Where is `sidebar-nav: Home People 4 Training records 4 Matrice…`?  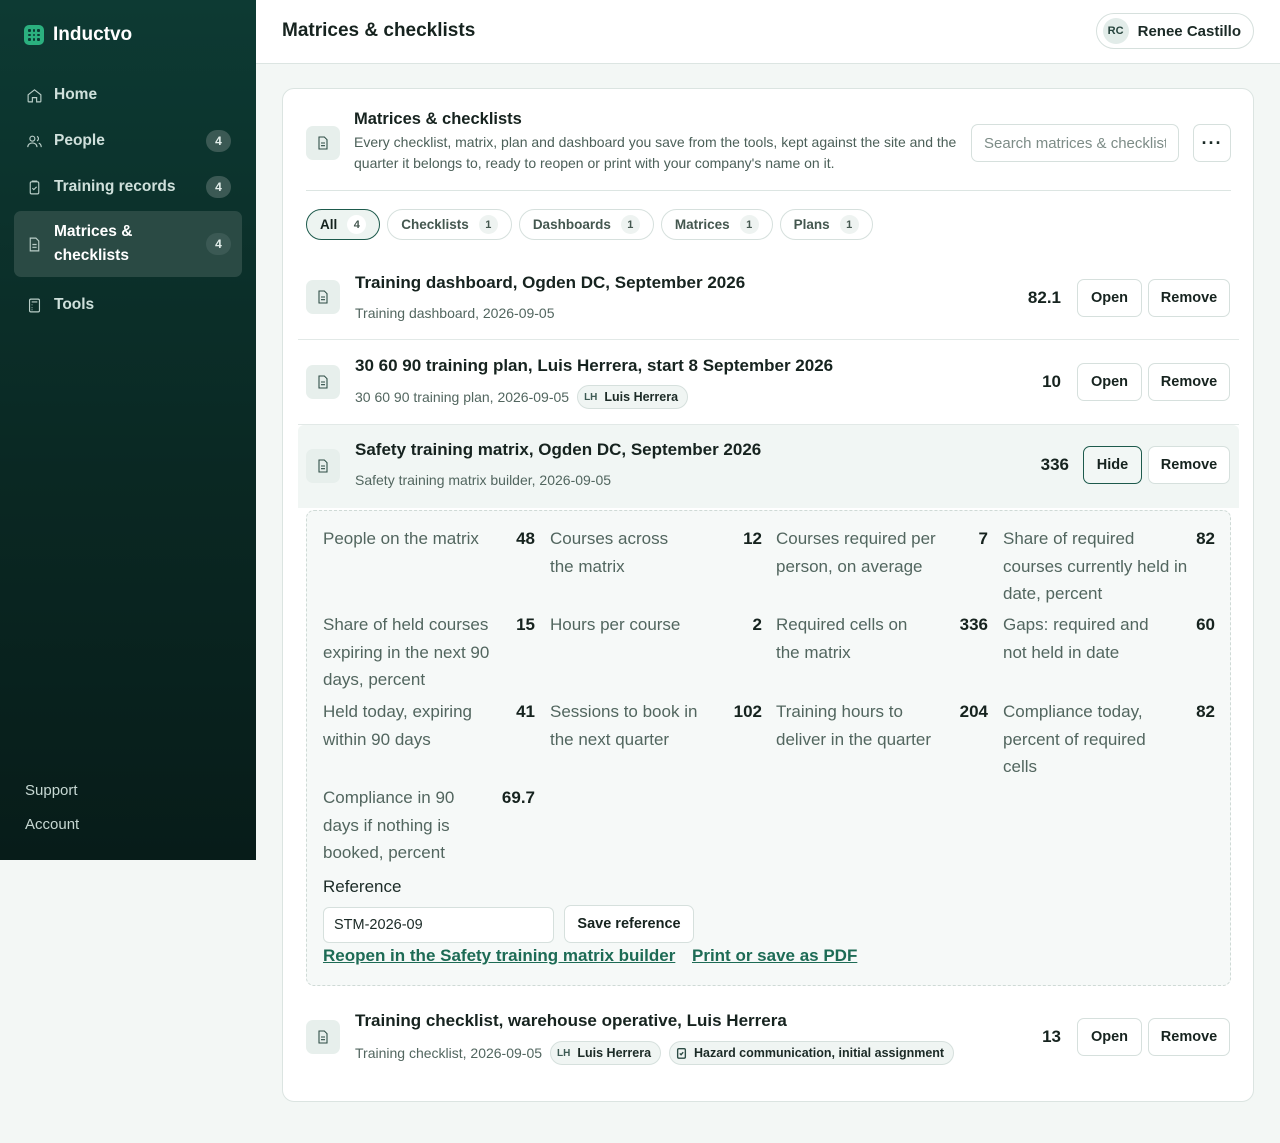
sidebar-nav: Home People 4 Training records 4 Matrice… is located at coordinates (128, 201).